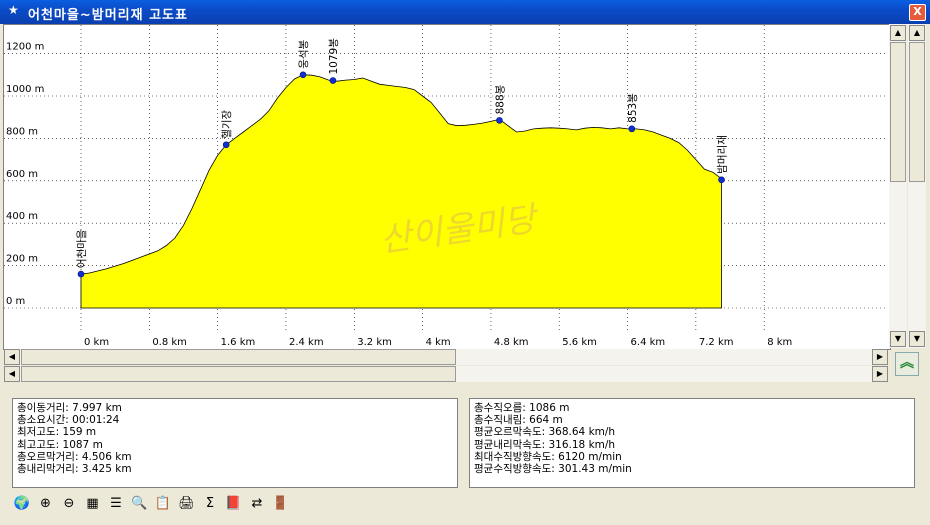 The image size is (930, 525). Describe the element at coordinates (545, 444) in the screenshot. I see `stat-avg-downhill-speed: 평균내리막속도: 316.18 km/h` at that location.